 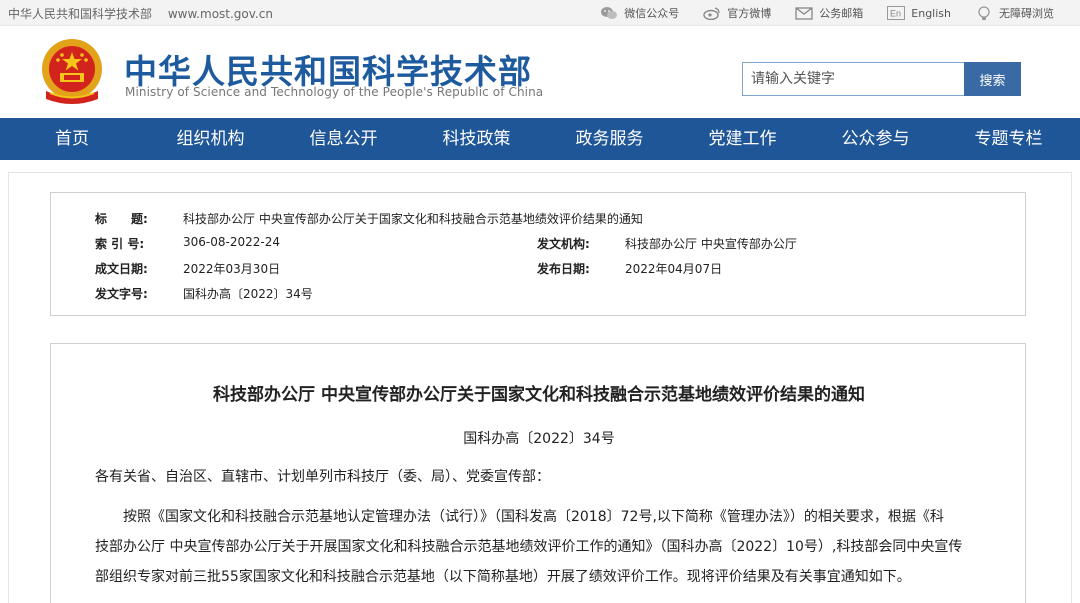 I want to click on meta-index-value: 306-08-2022-24, so click(x=231, y=242).